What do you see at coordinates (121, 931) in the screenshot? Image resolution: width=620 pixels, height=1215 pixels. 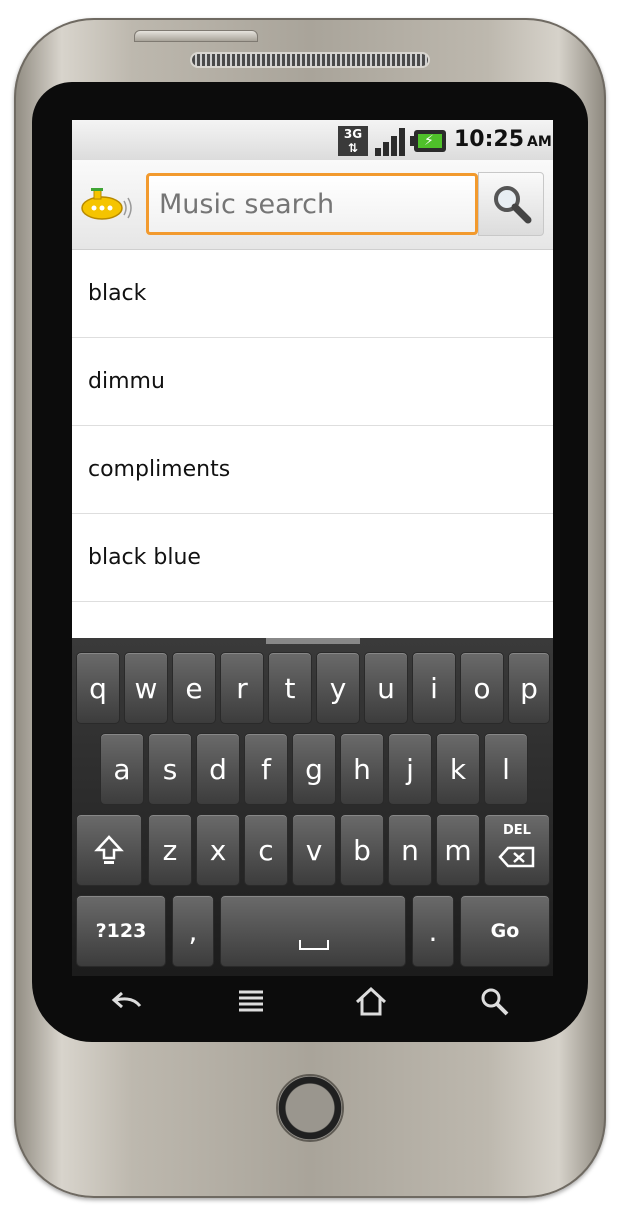 I see `symbols-key: ?123` at bounding box center [121, 931].